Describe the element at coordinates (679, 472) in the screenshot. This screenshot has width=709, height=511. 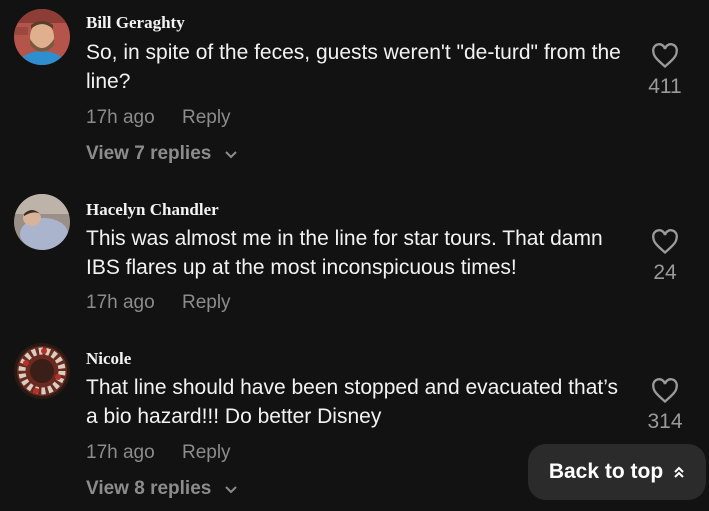
I see `double-chevron-up-icon` at that location.